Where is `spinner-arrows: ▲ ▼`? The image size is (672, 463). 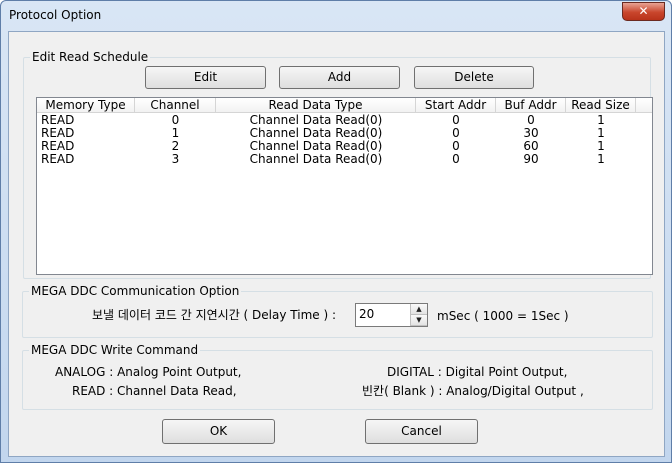
spinner-arrows: ▲ ▼ is located at coordinates (418, 315).